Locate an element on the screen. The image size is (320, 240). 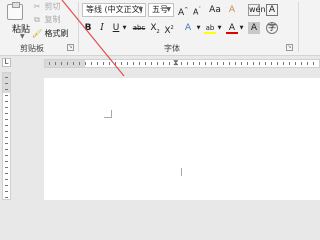
clipboard-group-label: 剪贴板 is located at coordinates (32, 48).